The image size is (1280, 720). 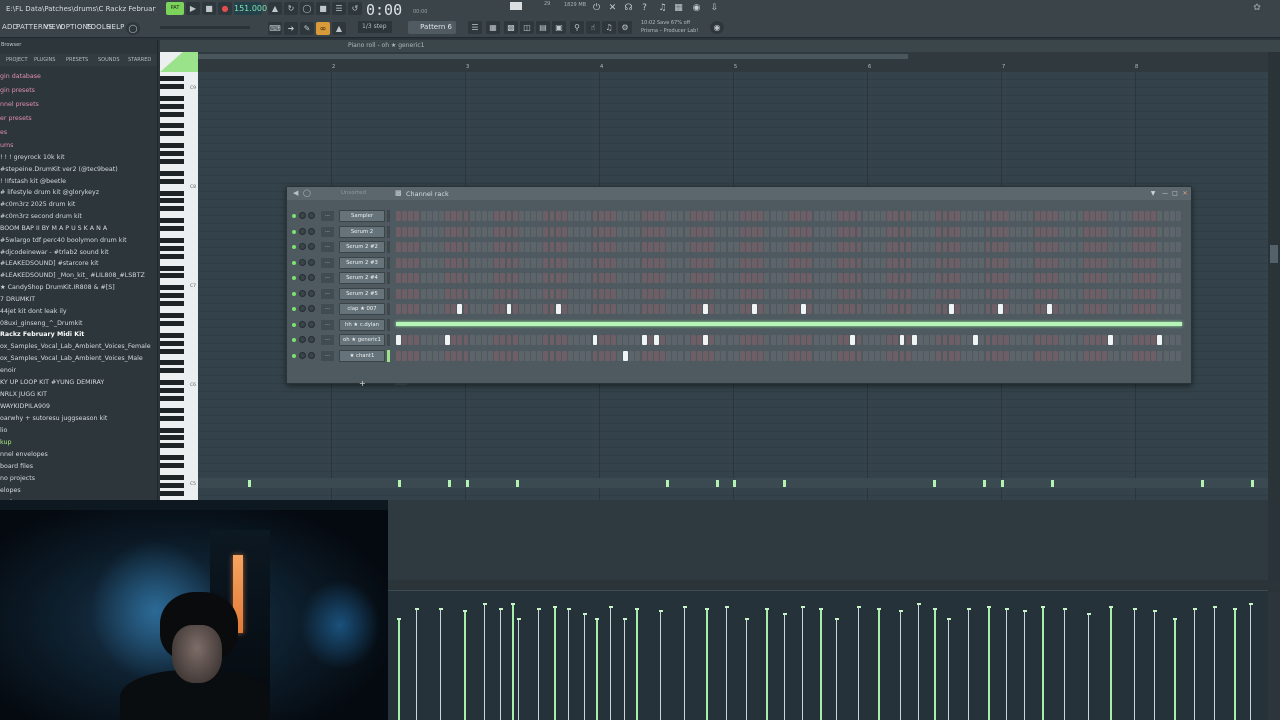 What do you see at coordinates (327, 324) in the screenshot?
I see `mixer-track-selector: ---` at bounding box center [327, 324].